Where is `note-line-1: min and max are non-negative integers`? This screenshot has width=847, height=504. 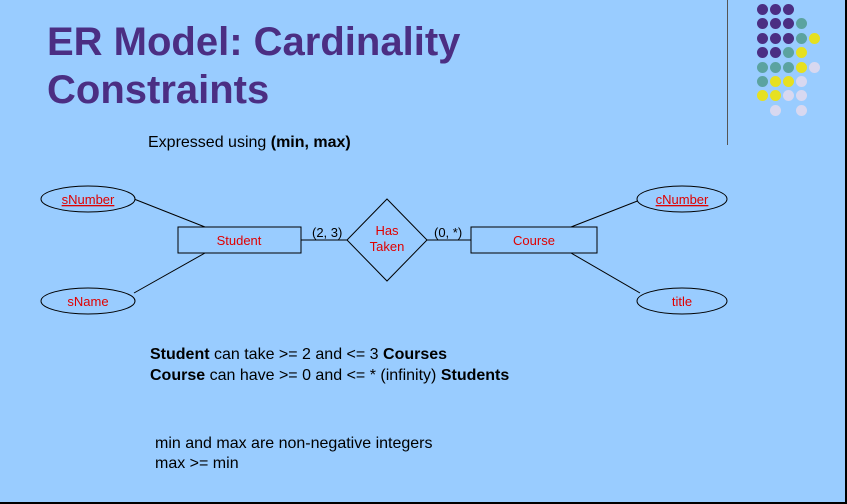 note-line-1: min and max are non-negative integers is located at coordinates (294, 443).